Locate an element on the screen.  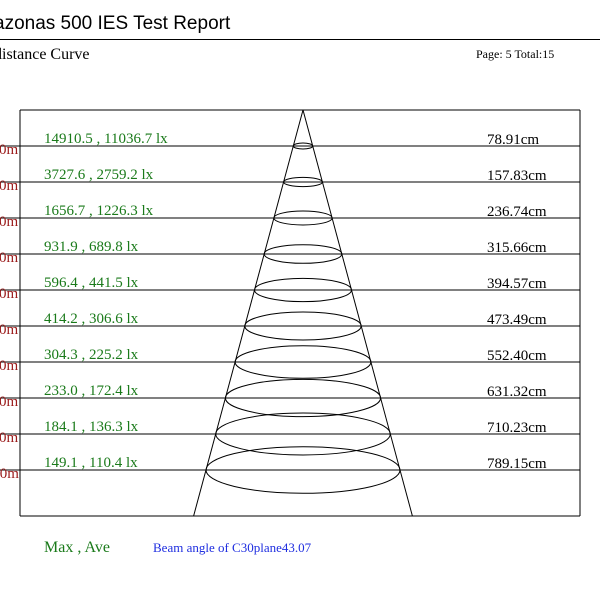
lux-value-label: 304.3 , 225.2 lx is located at coordinates (91, 355).